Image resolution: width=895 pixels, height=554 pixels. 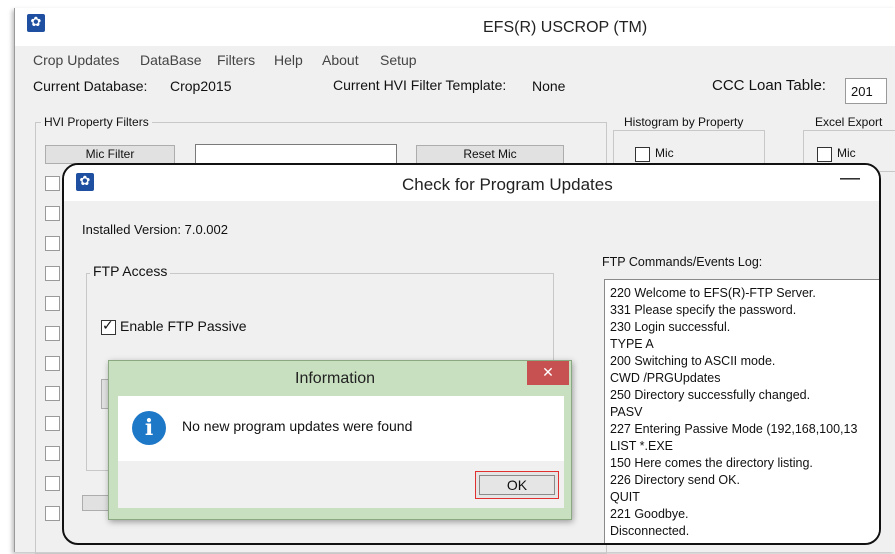 What do you see at coordinates (684, 122) in the screenshot?
I see `histogram-title: Histogram by Property` at bounding box center [684, 122].